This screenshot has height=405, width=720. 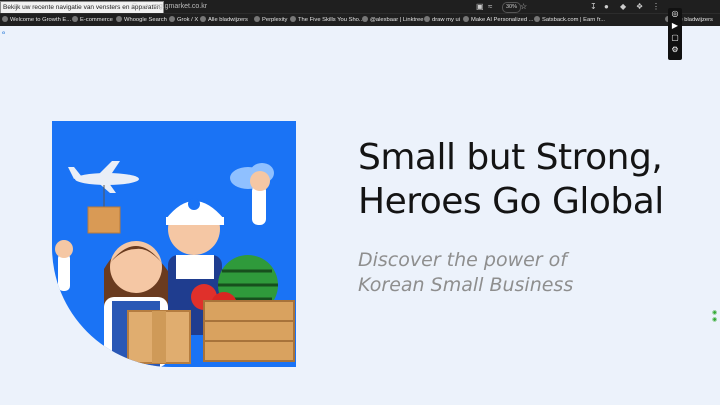 What do you see at coordinates (623, 6) in the screenshot?
I see `extension-icon: ◆` at bounding box center [623, 6].